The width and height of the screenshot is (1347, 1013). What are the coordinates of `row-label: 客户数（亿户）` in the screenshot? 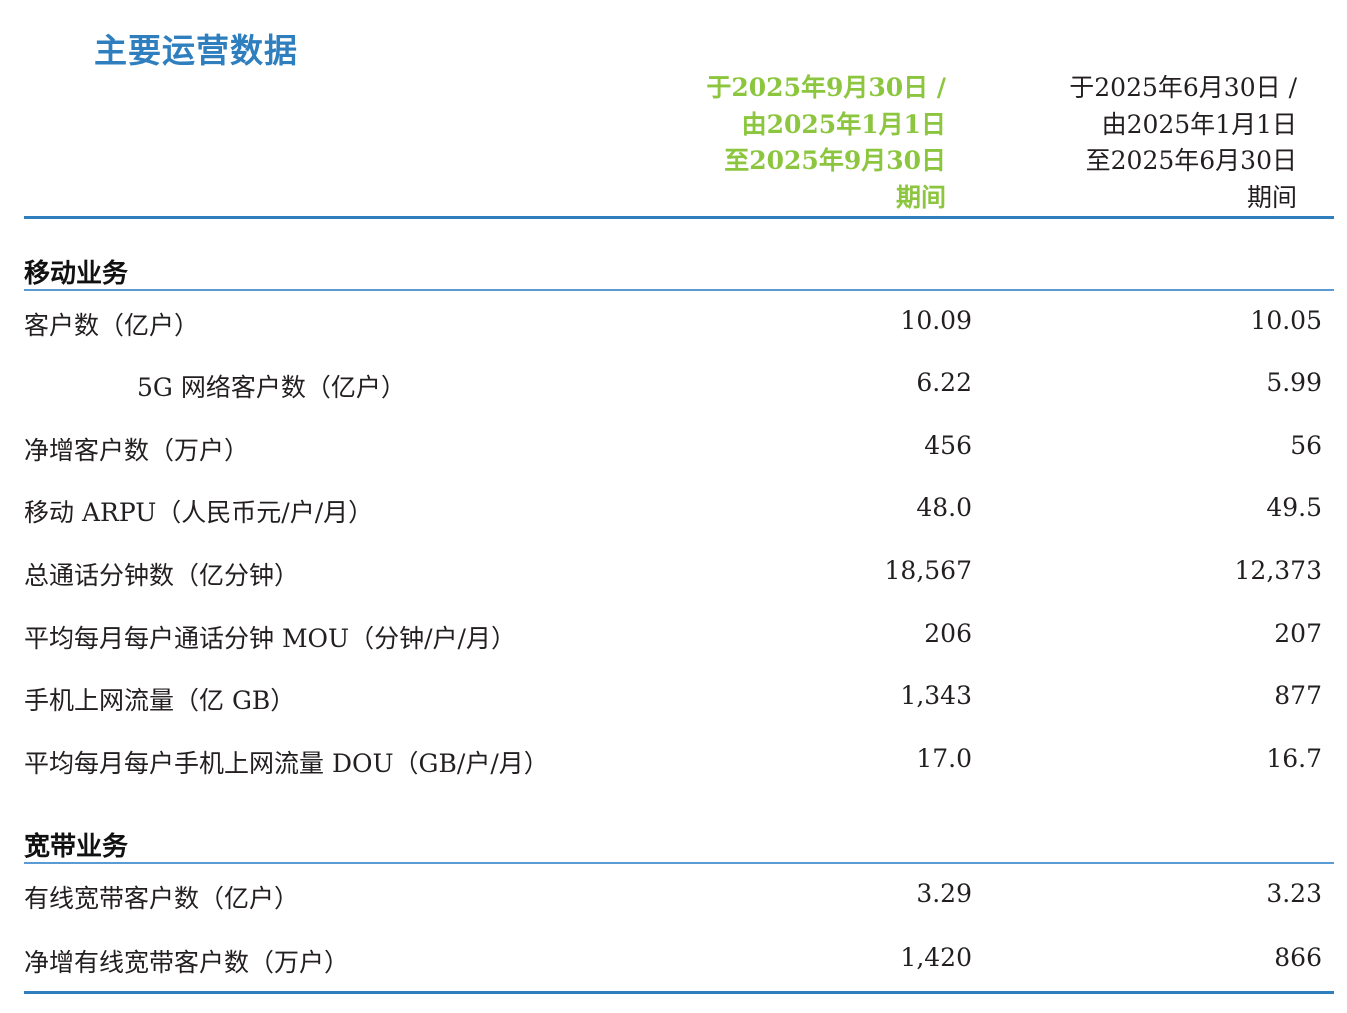 It's located at (112, 325).